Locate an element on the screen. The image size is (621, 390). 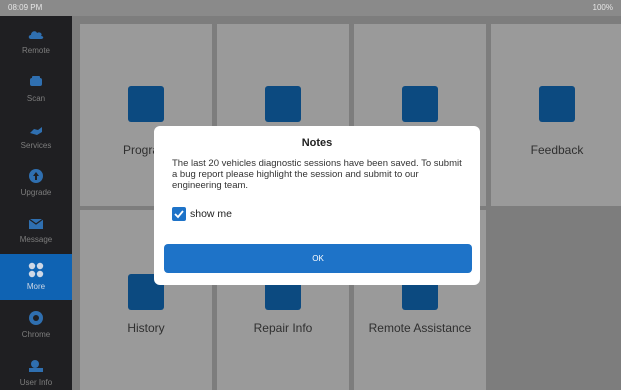
tile-feedback: Feedback is located at coordinates (556, 115).